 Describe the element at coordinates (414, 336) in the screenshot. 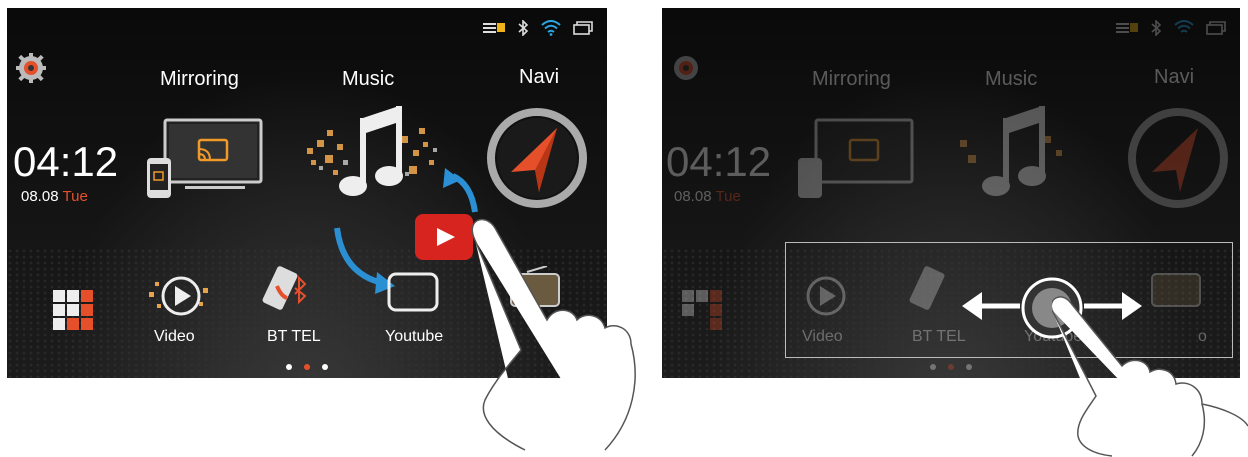

I see `youtube-label: Youtube` at that location.